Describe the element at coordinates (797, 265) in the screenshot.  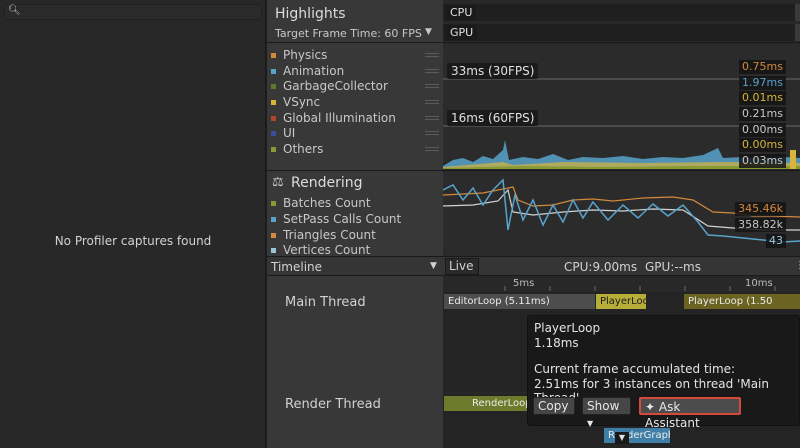
I see `more-options-icon: ⋮` at that location.